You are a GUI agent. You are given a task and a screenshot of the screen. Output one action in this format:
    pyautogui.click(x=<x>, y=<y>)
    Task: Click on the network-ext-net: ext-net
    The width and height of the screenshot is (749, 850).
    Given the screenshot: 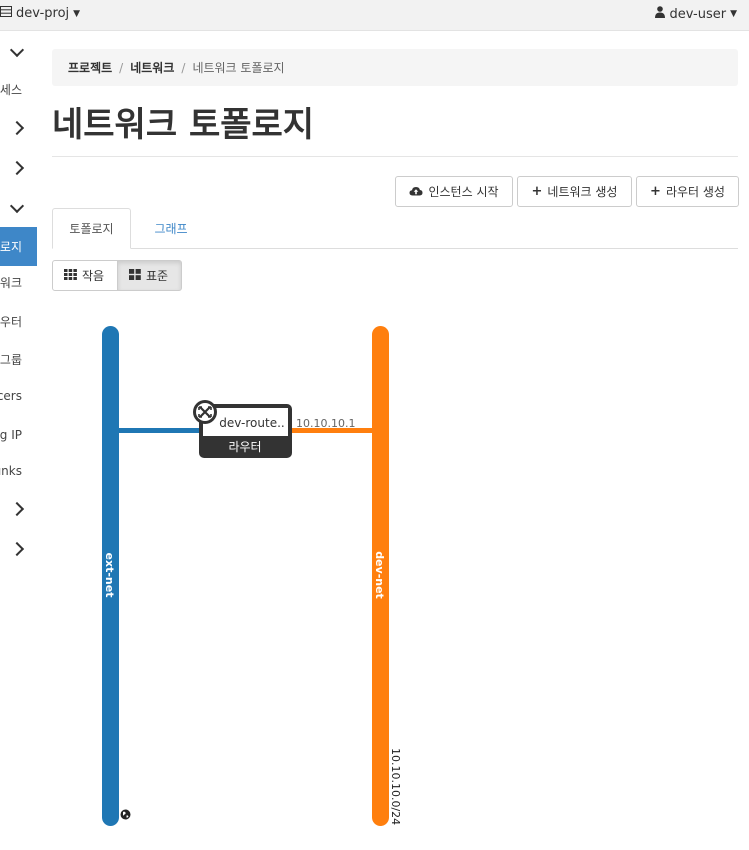 What is the action you would take?
    pyautogui.click(x=110, y=576)
    